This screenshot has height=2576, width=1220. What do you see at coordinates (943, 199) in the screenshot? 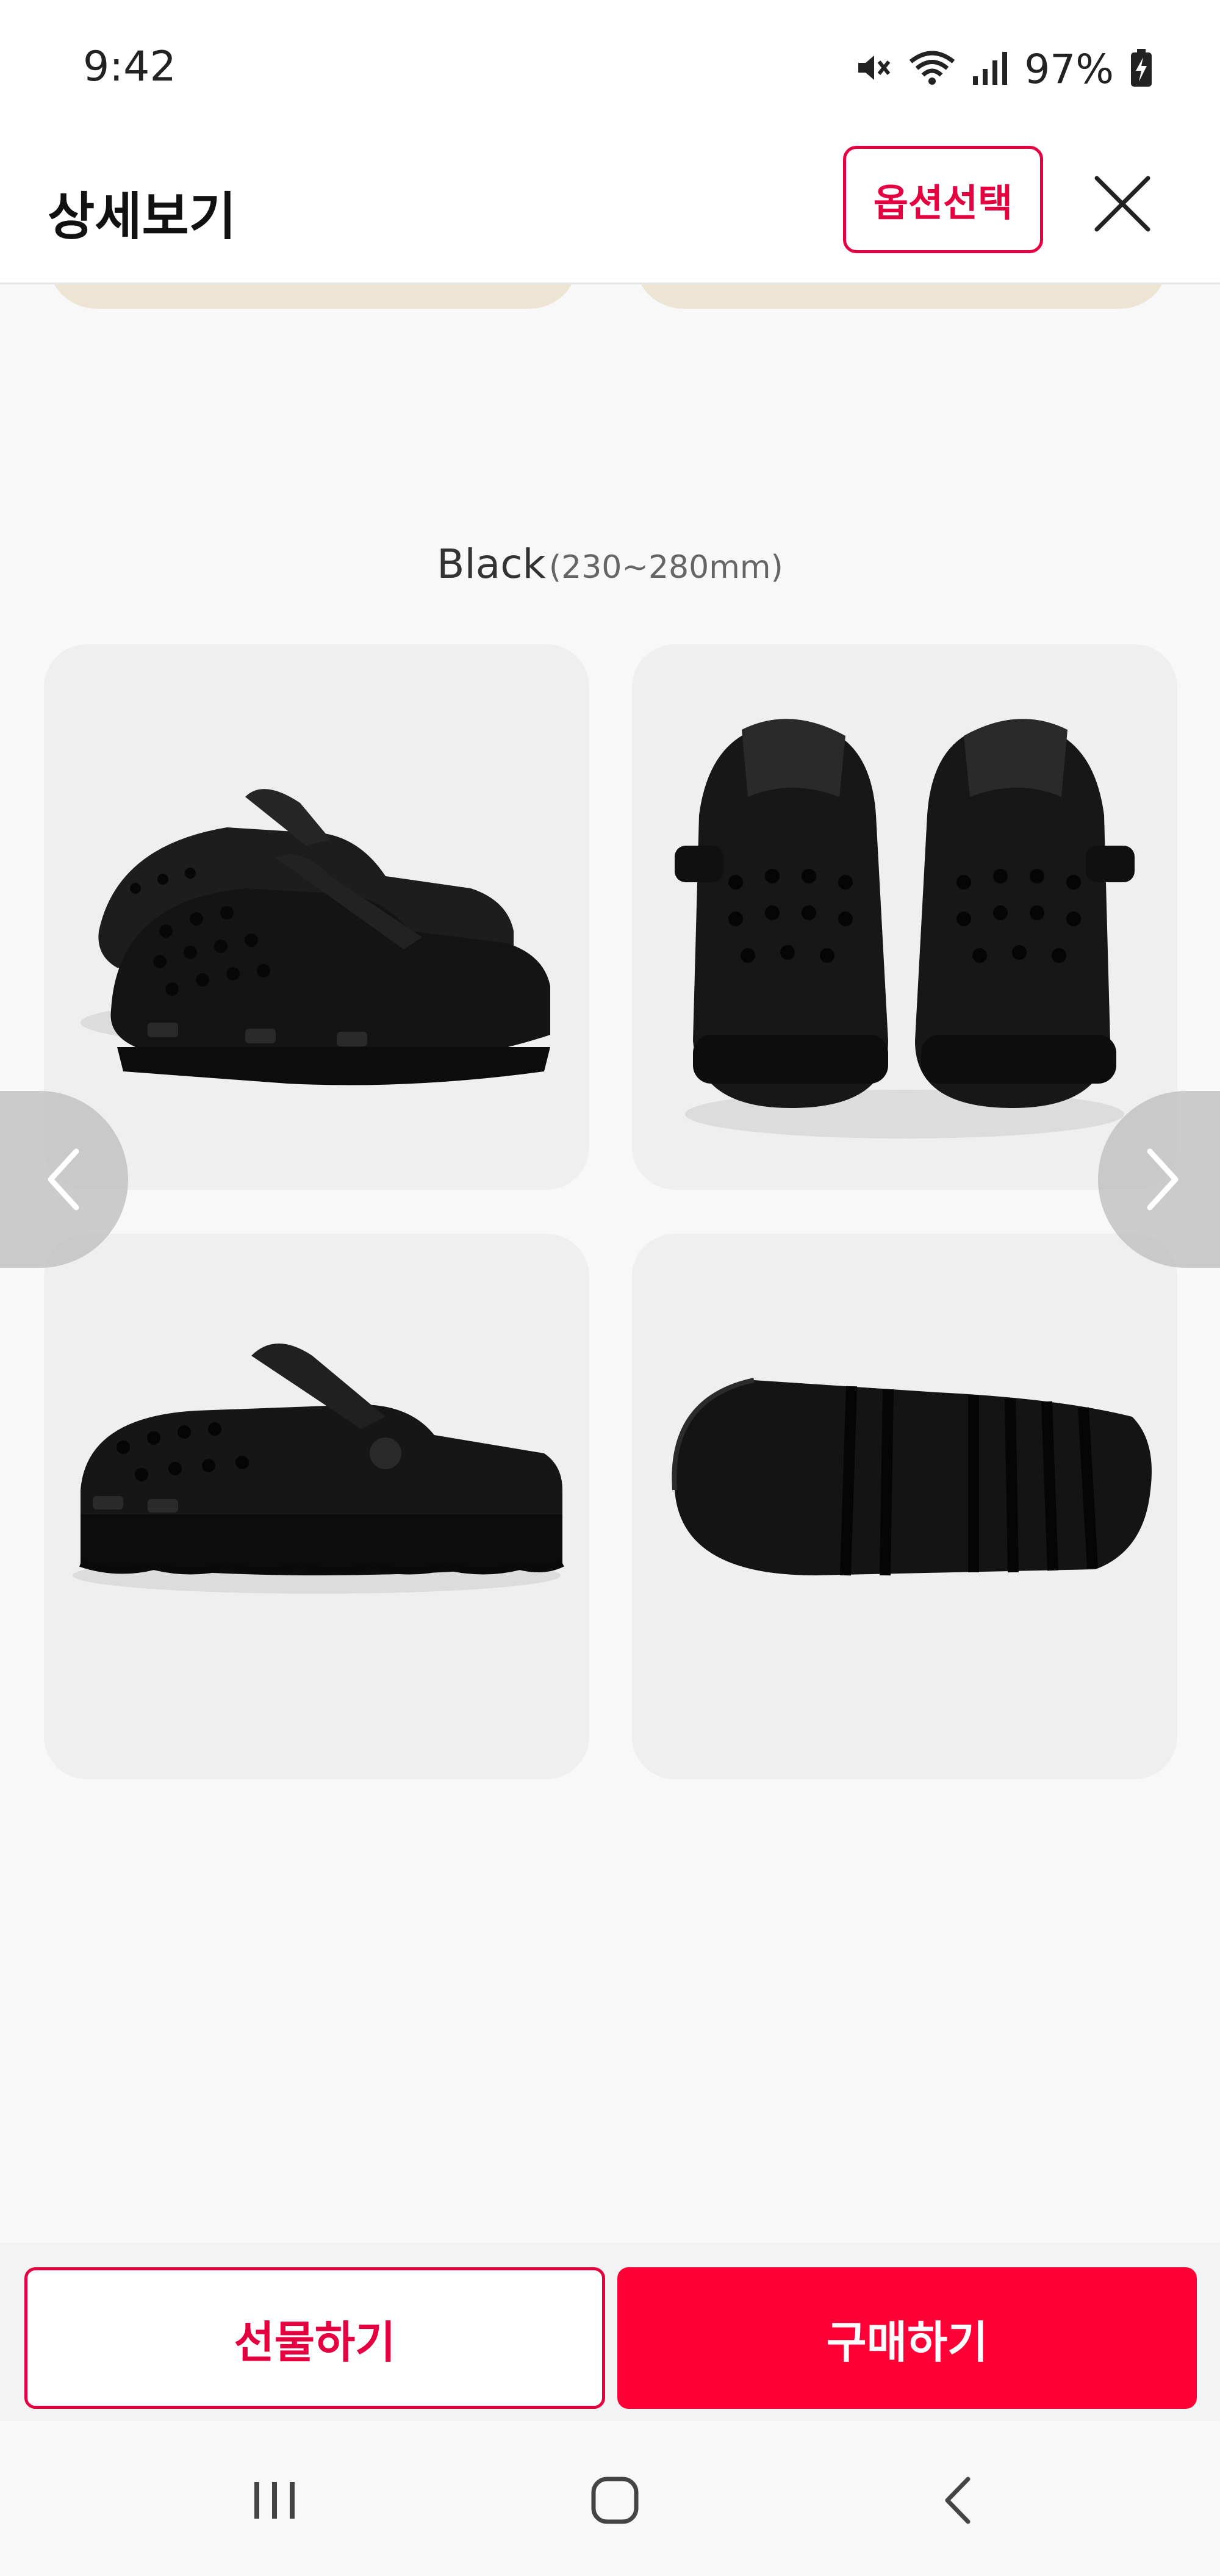
I see `option-select-button: 옵션선택` at bounding box center [943, 199].